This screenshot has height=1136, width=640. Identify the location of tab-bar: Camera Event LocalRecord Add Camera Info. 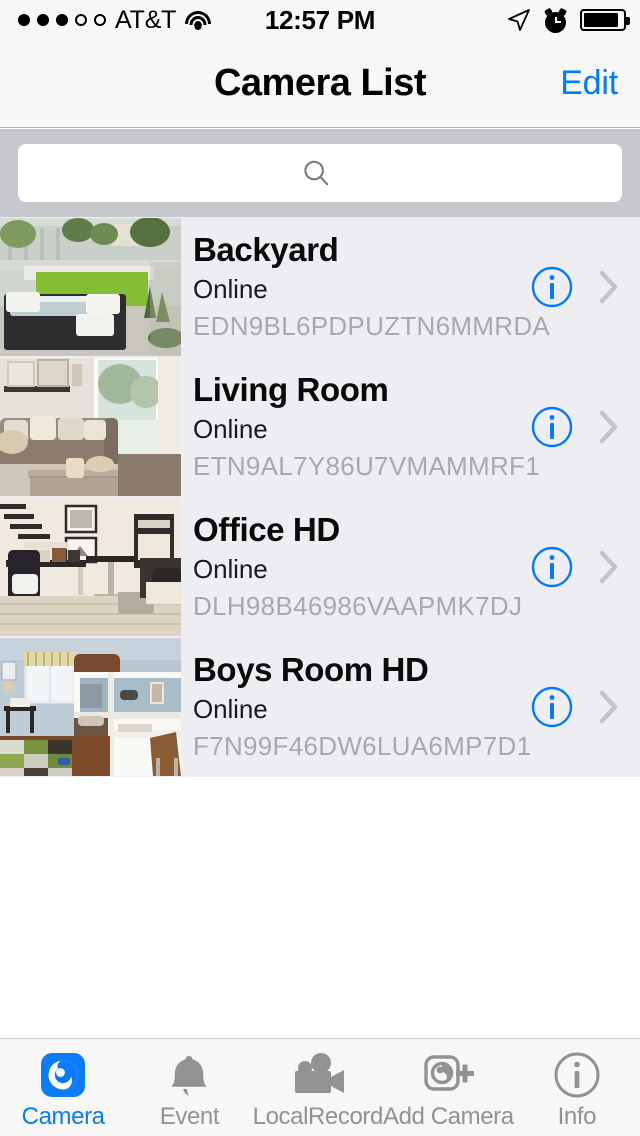
(320, 1087).